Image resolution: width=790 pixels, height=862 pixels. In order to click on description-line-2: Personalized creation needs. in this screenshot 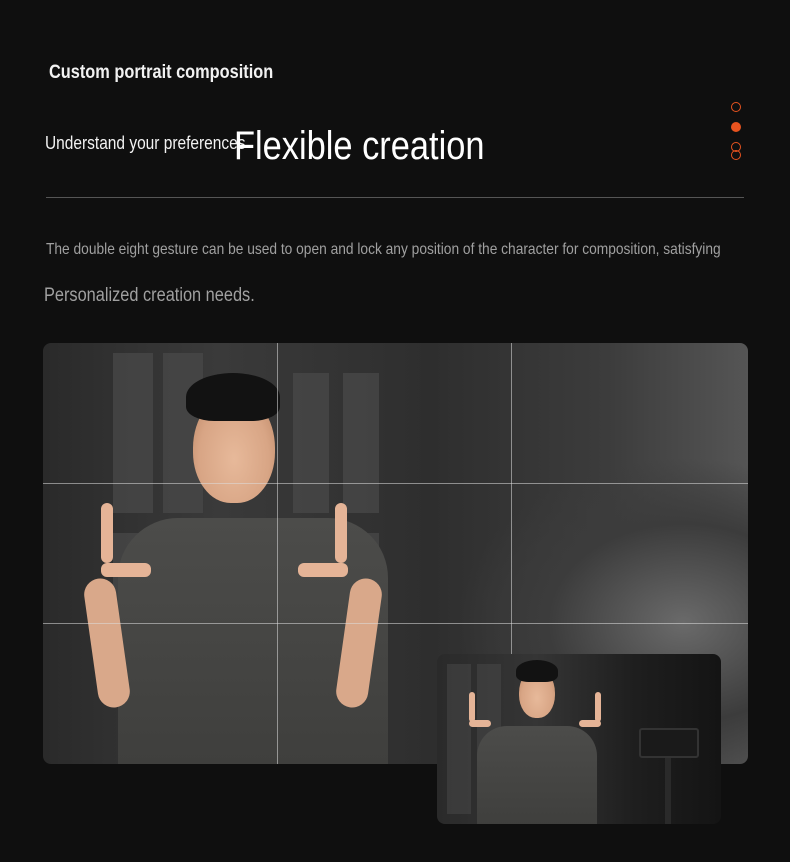, I will do `click(149, 295)`.